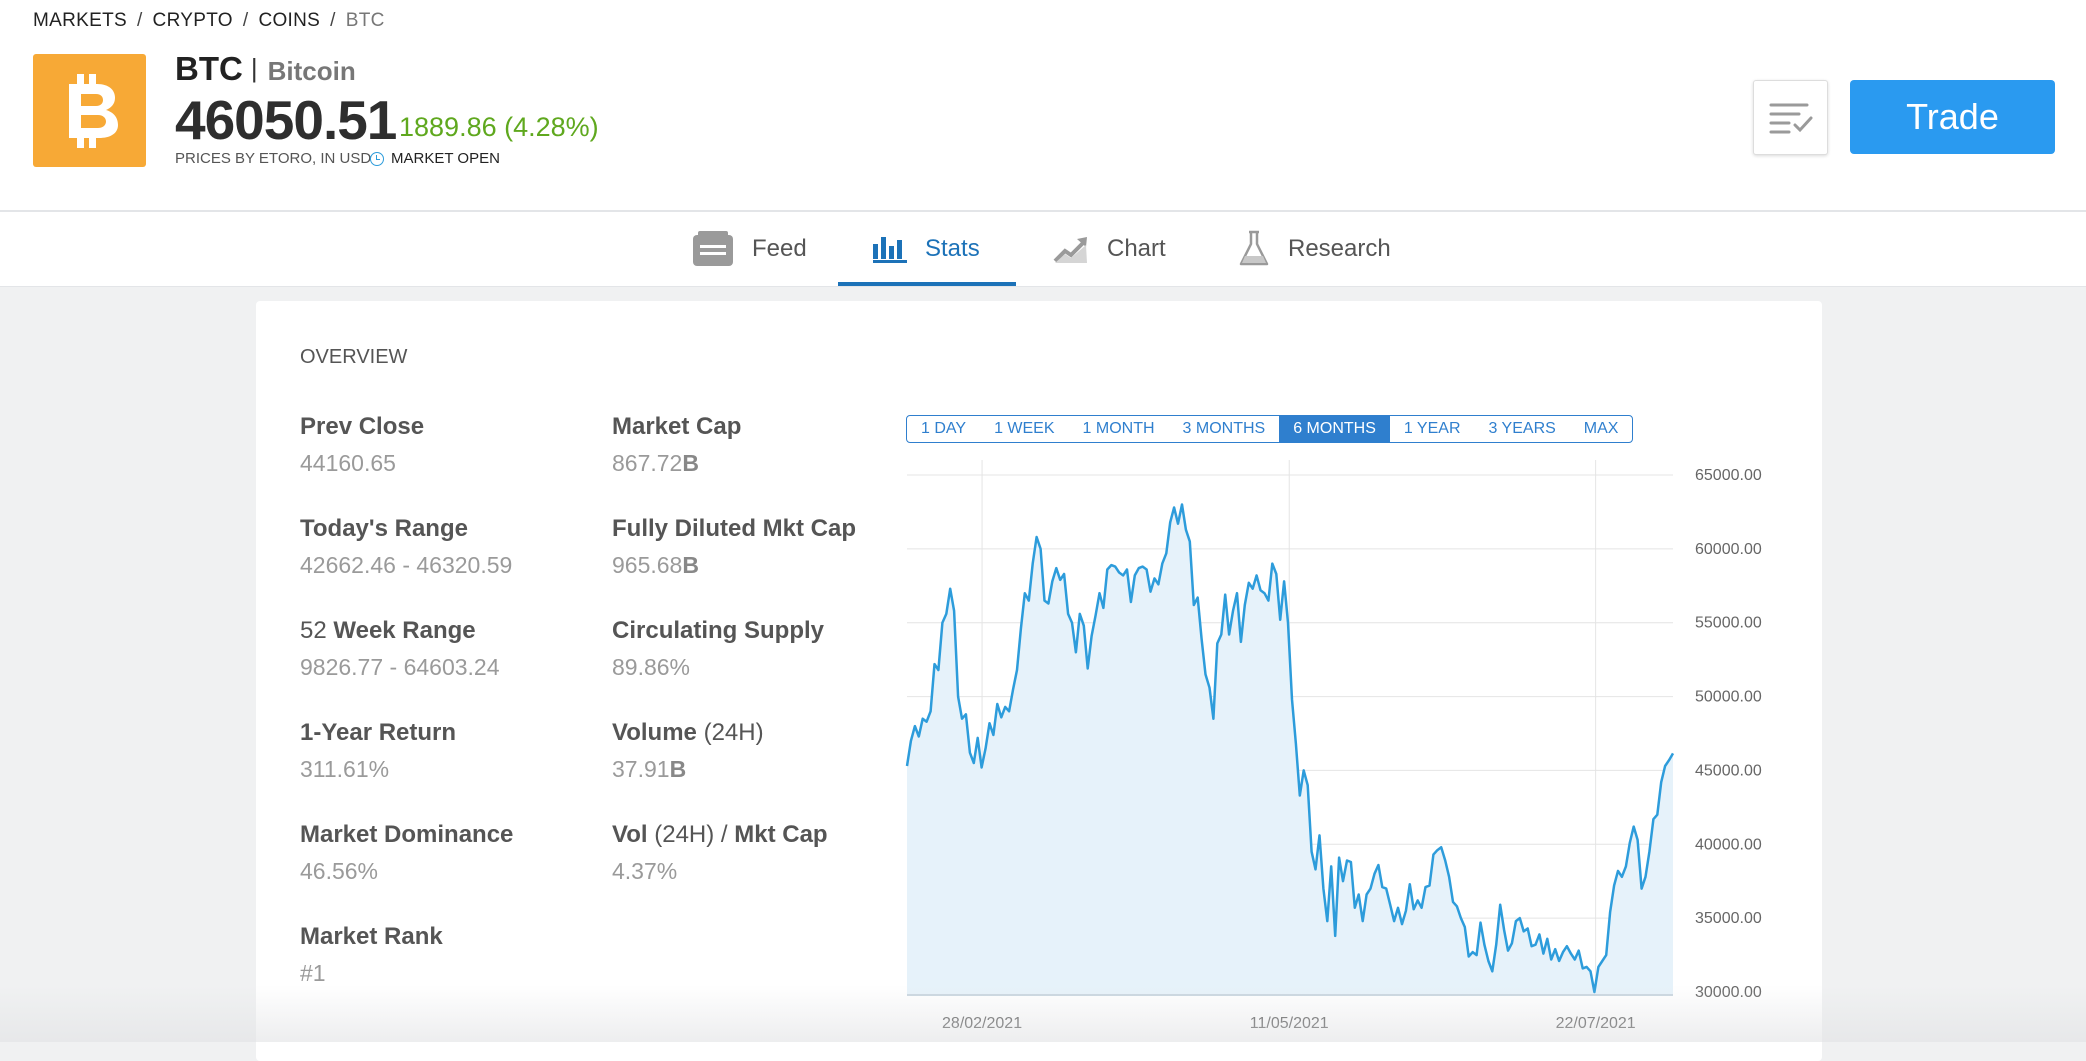 This screenshot has height=1061, width=2086. What do you see at coordinates (779, 248) in the screenshot?
I see `tab-feed-label: Feed` at bounding box center [779, 248].